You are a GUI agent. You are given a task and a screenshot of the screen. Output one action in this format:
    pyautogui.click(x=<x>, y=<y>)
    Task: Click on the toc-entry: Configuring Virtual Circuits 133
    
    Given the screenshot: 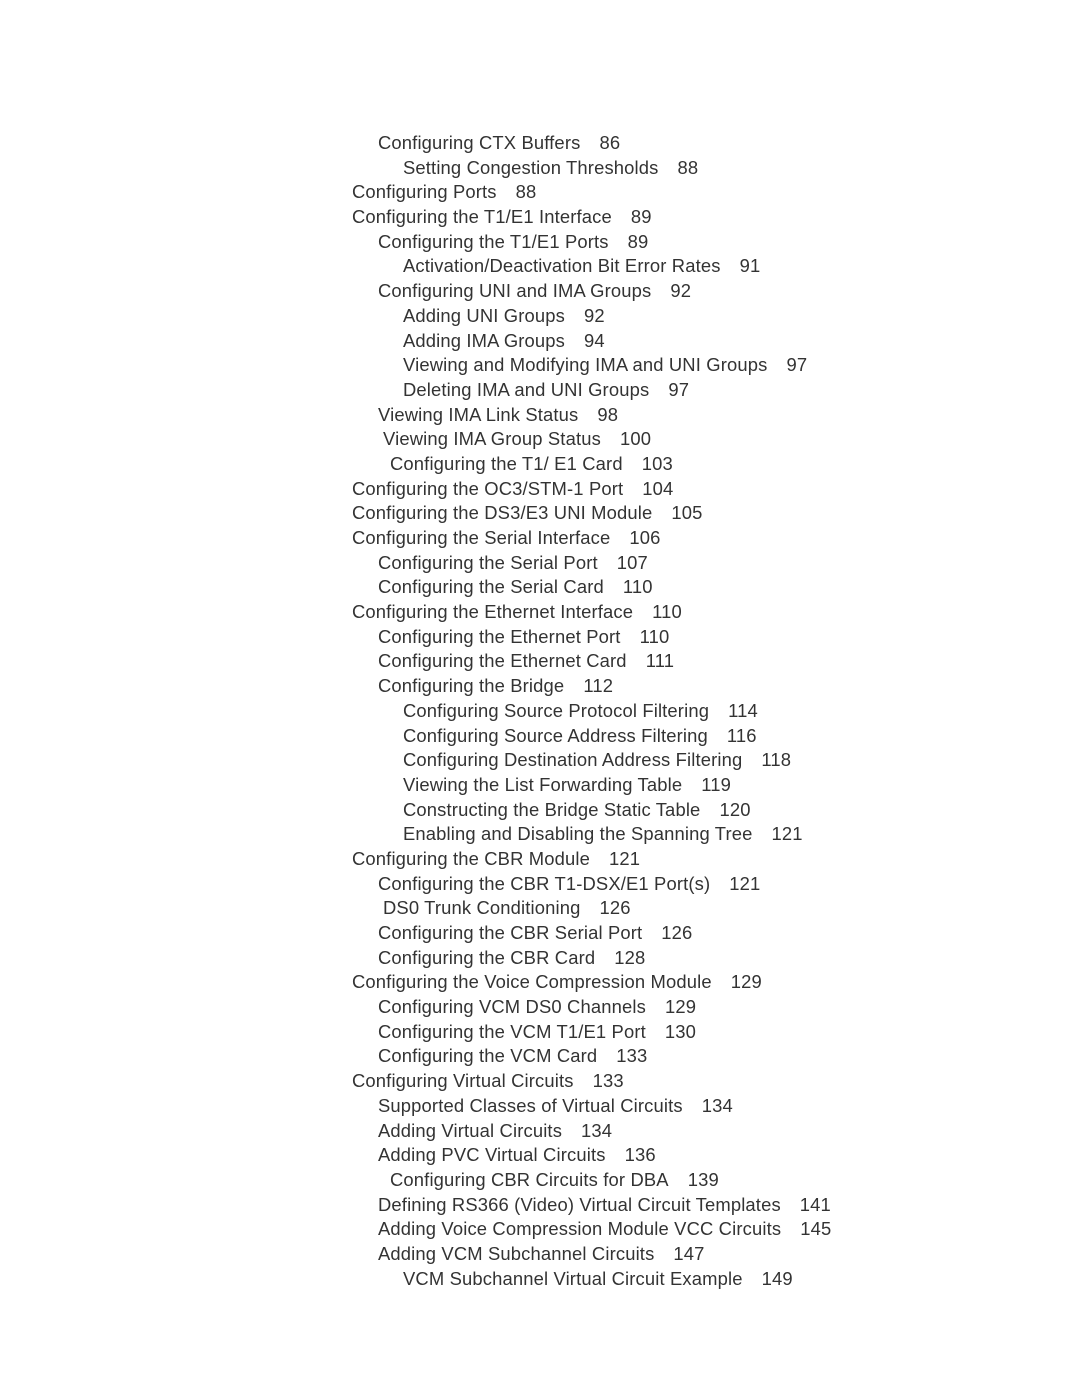 What is the action you would take?
    pyautogui.click(x=540, y=1081)
    